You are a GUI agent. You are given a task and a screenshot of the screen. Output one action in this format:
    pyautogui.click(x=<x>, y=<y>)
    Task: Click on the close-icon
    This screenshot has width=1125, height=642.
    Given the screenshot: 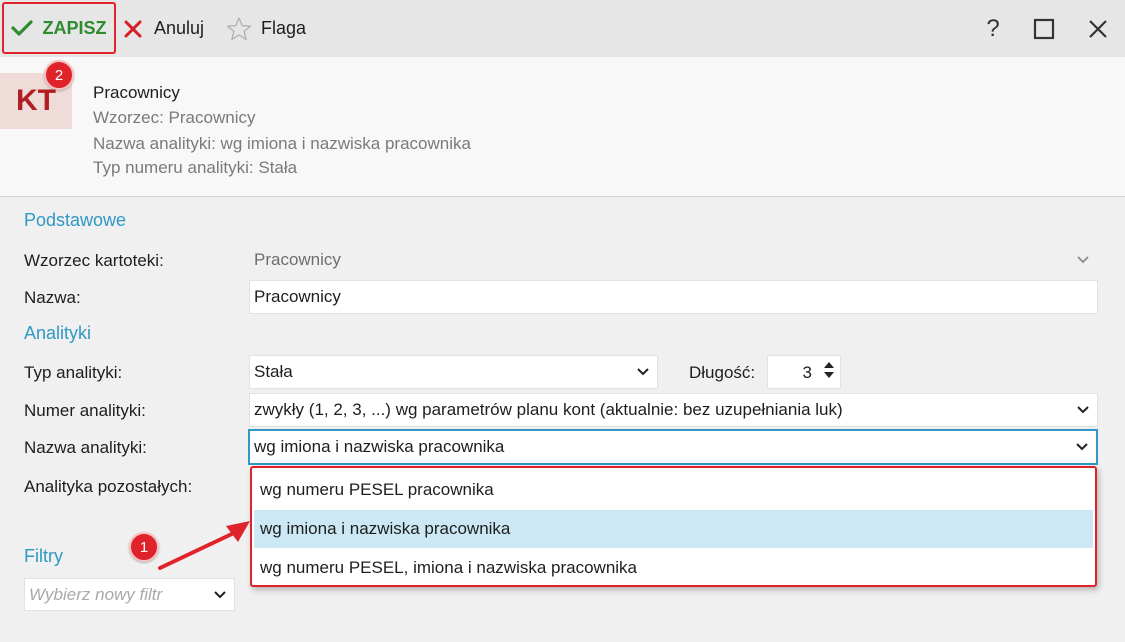 What is the action you would take?
    pyautogui.click(x=1098, y=29)
    